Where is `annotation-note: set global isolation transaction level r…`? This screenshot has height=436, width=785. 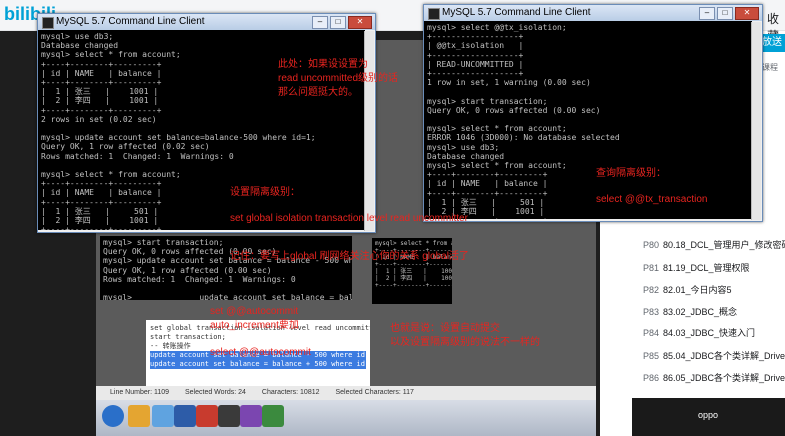
annotation-note: set global isolation transaction level r… is located at coordinates (349, 218).